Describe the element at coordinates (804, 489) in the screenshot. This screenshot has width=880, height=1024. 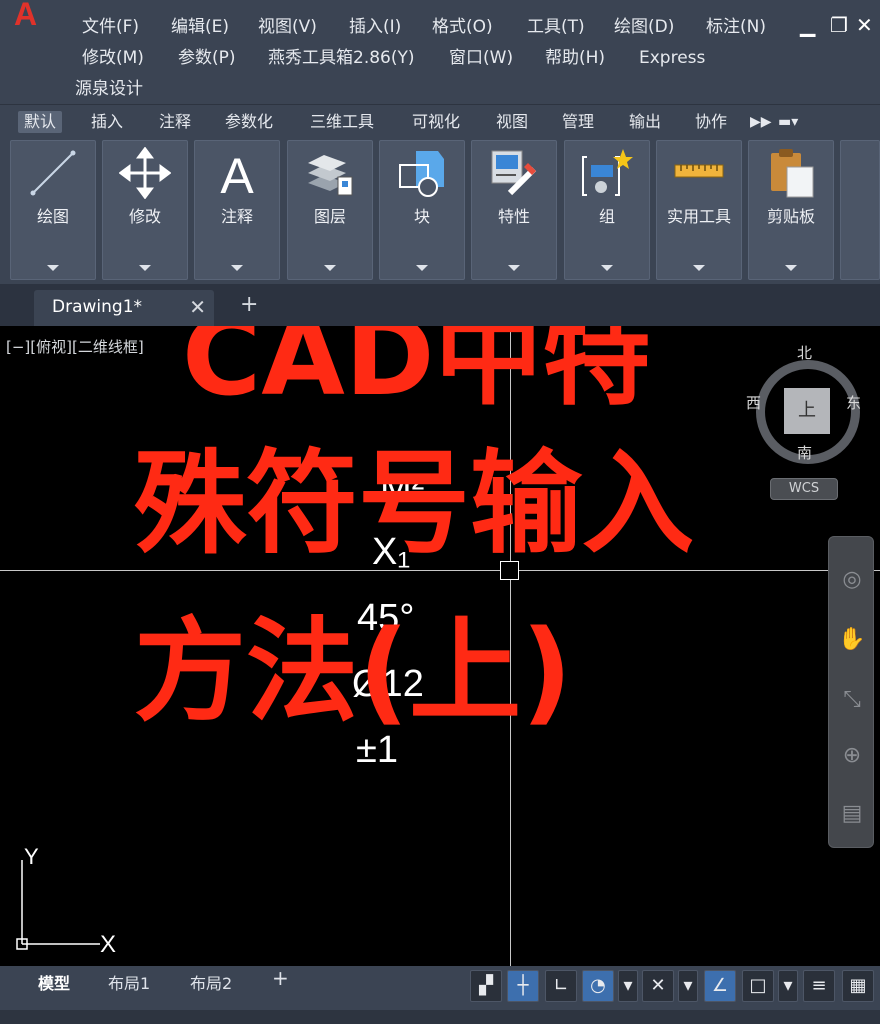
I see `wcs-menu-button: WCS` at that location.